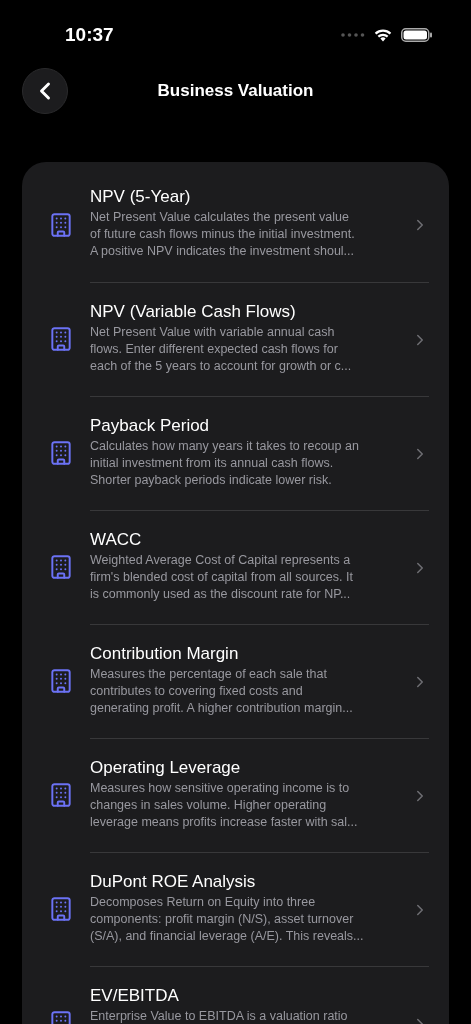 The width and height of the screenshot is (471, 1024). What do you see at coordinates (235, 91) in the screenshot?
I see `screen-title: Business Valuation` at bounding box center [235, 91].